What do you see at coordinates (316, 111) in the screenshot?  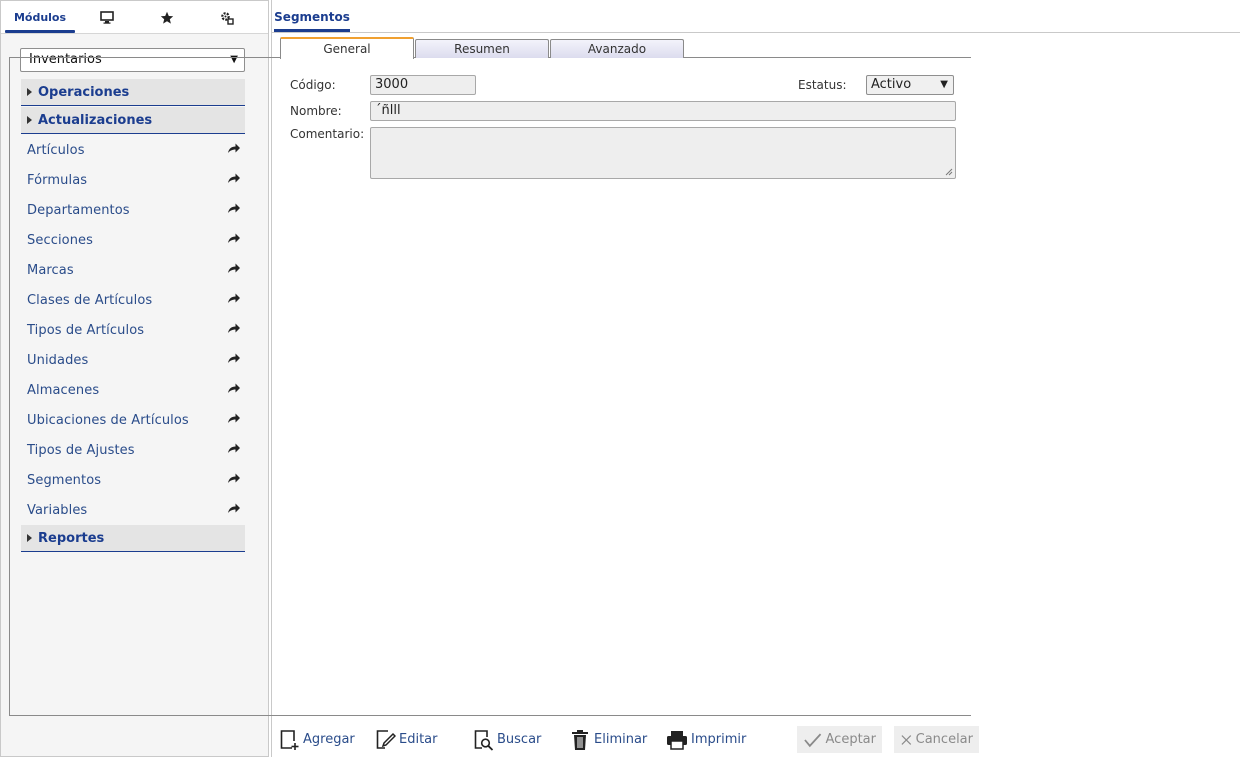 I see `nombre-label: Nombre:` at bounding box center [316, 111].